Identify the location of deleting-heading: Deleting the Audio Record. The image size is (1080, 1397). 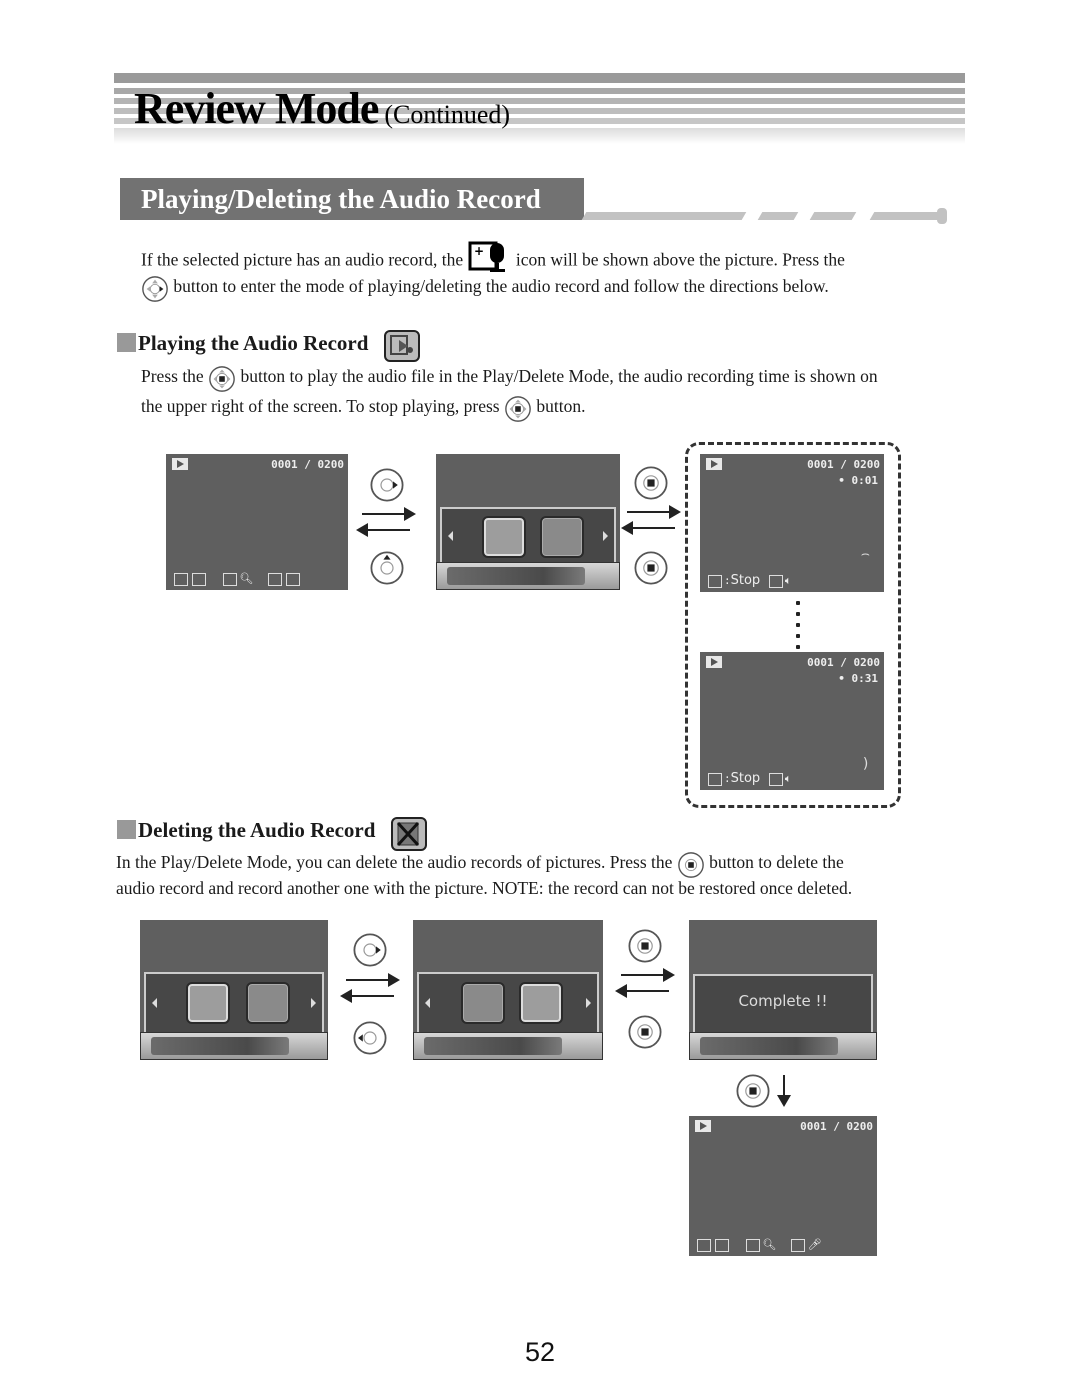
(272, 834).